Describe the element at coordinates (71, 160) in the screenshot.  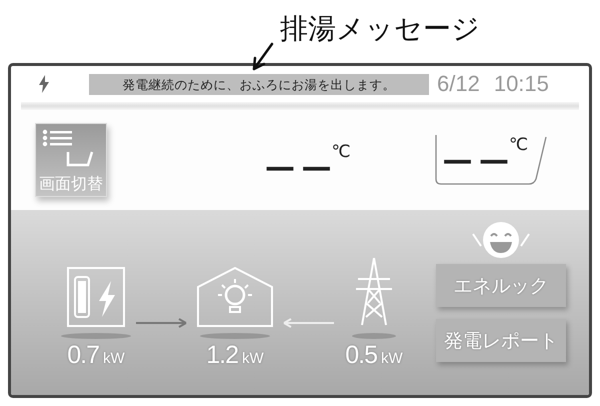
I see `screen-switch-button: 画面切替` at that location.